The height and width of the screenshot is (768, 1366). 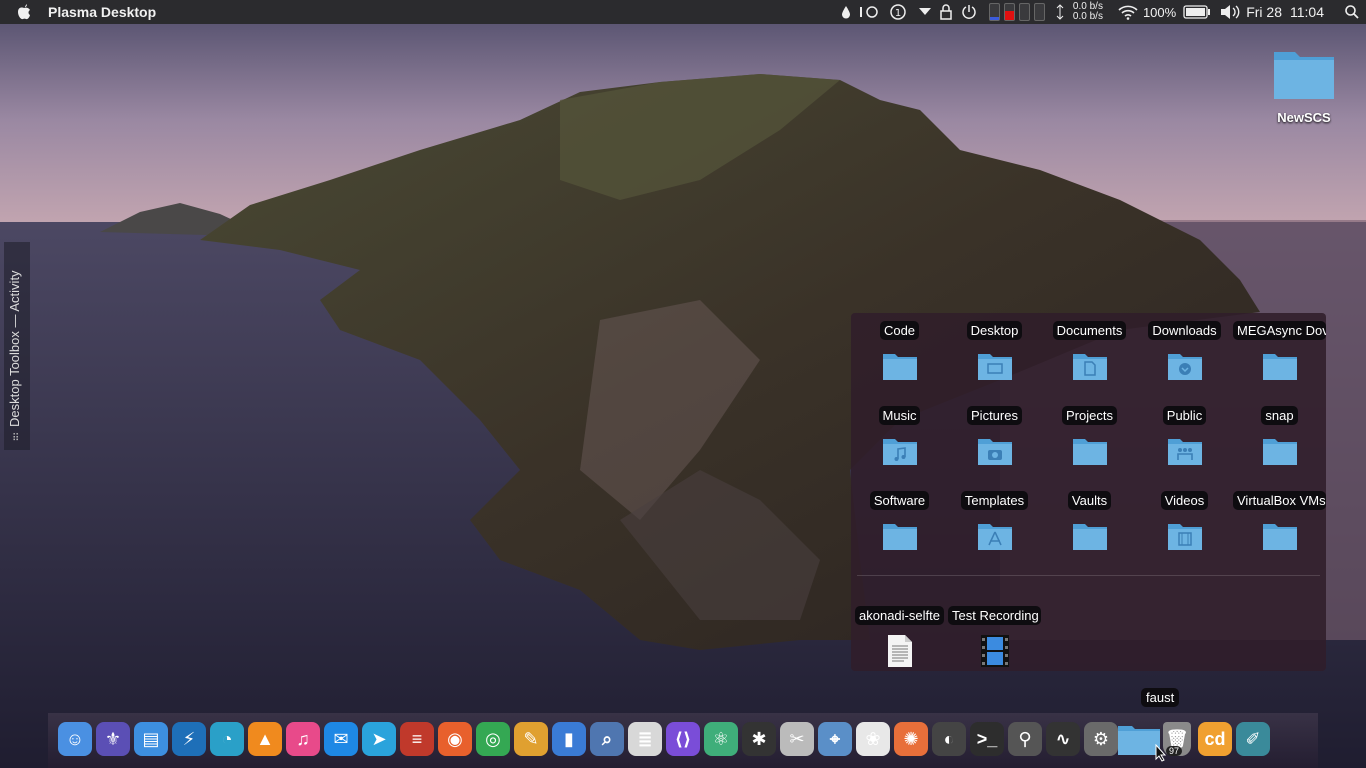 I want to click on dock-item-preview: ⌕, so click(x=607, y=739).